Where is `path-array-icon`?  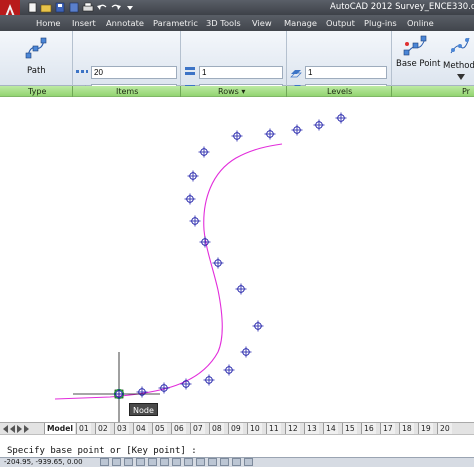
path-array-icon is located at coordinates (36, 48).